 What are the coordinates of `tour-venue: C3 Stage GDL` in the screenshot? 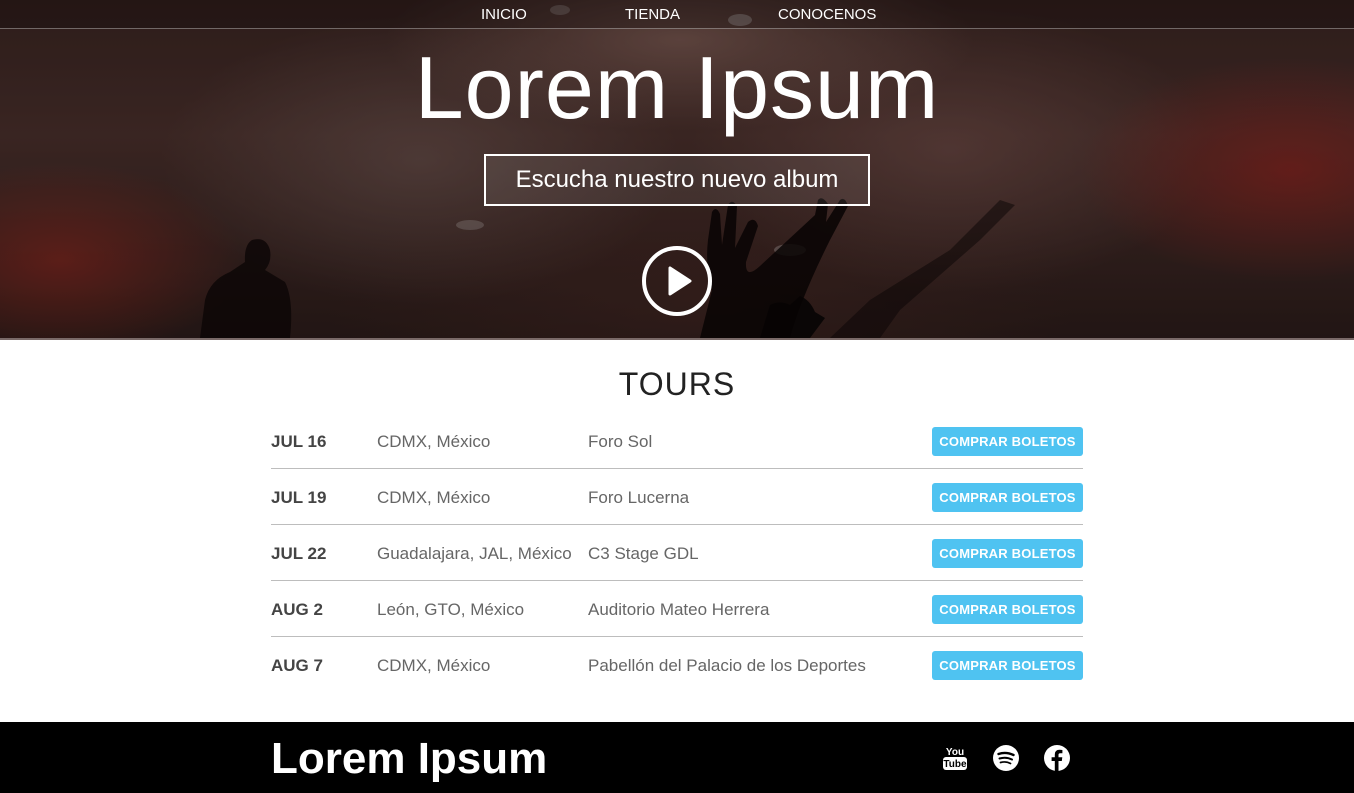 It's located at (643, 553).